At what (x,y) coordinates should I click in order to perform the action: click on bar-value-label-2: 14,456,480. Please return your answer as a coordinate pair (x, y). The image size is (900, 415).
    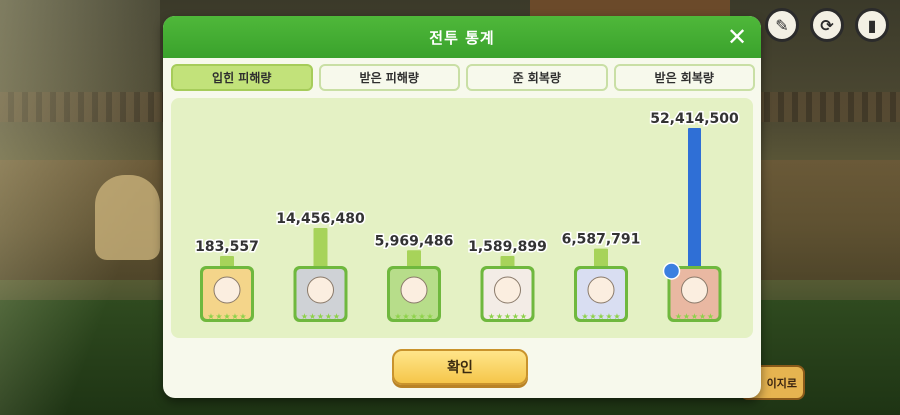
    Looking at the image, I should click on (320, 219).